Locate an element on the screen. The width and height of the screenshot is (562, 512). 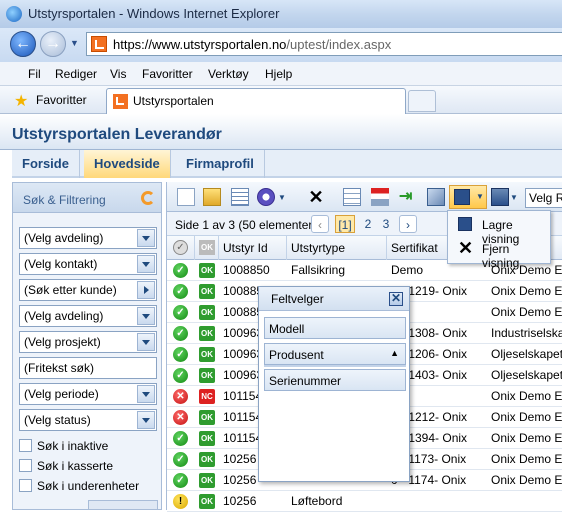
cell-owner: Industriselskape is located at coordinates (526, 333).